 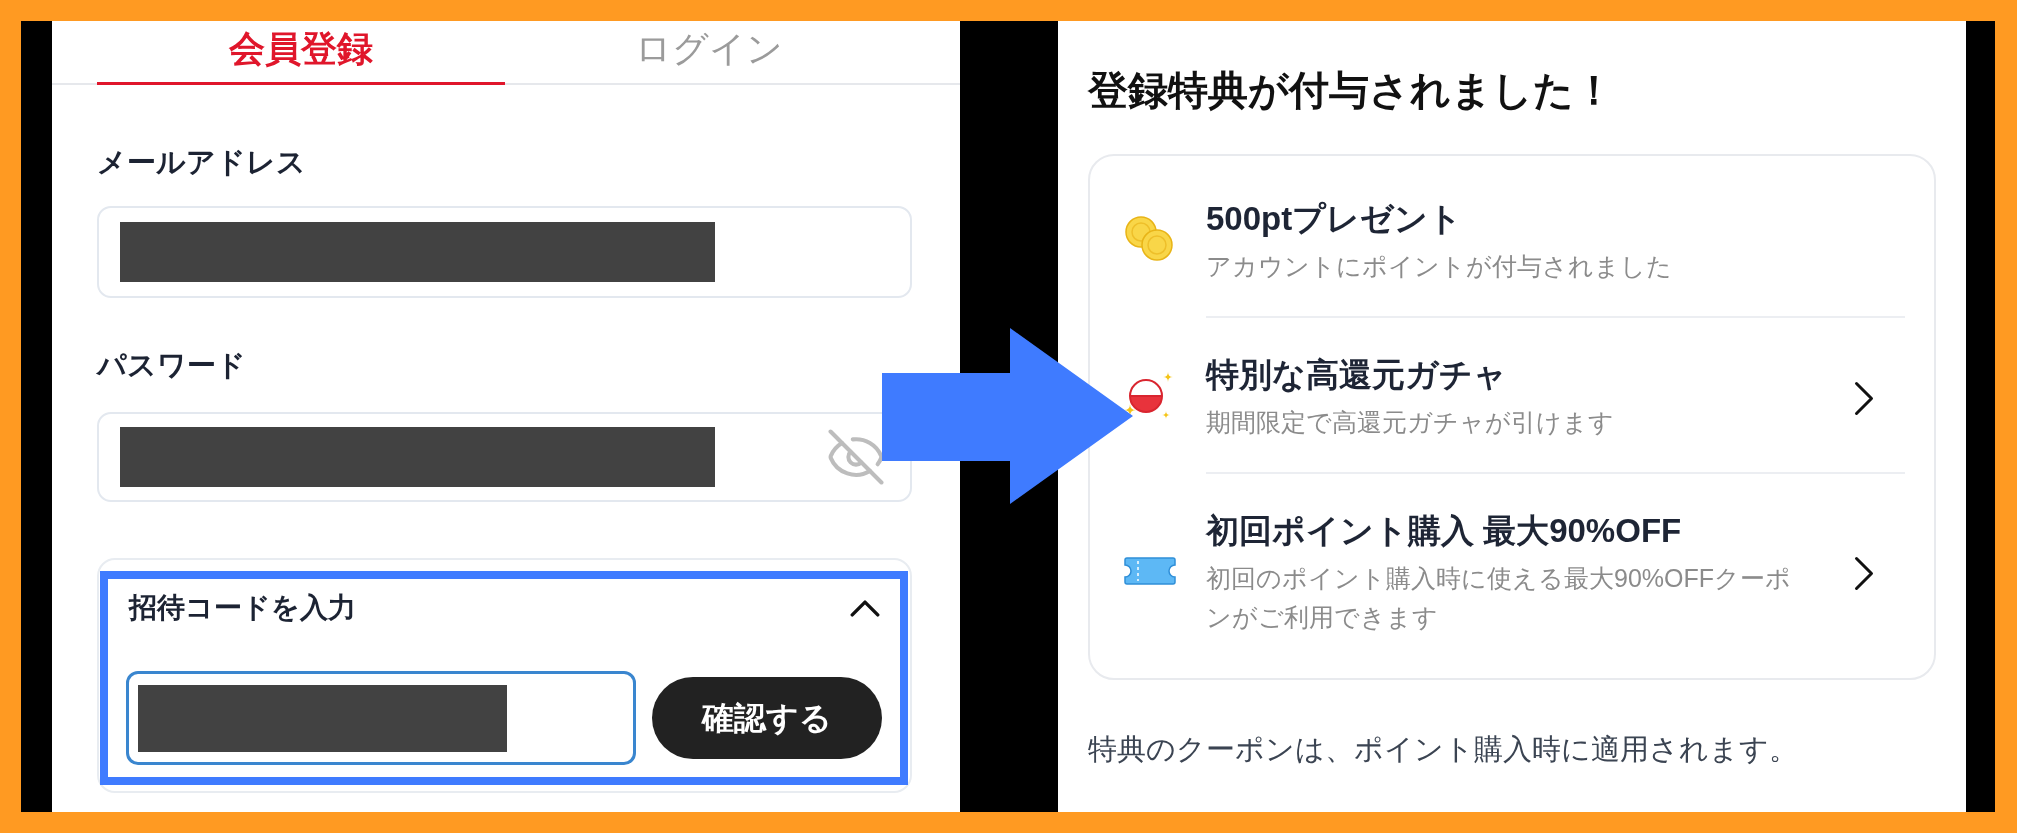 What do you see at coordinates (1443, 749) in the screenshot?
I see `note-text: 特典のクーポンは、ポイント購入時に適用されます。` at bounding box center [1443, 749].